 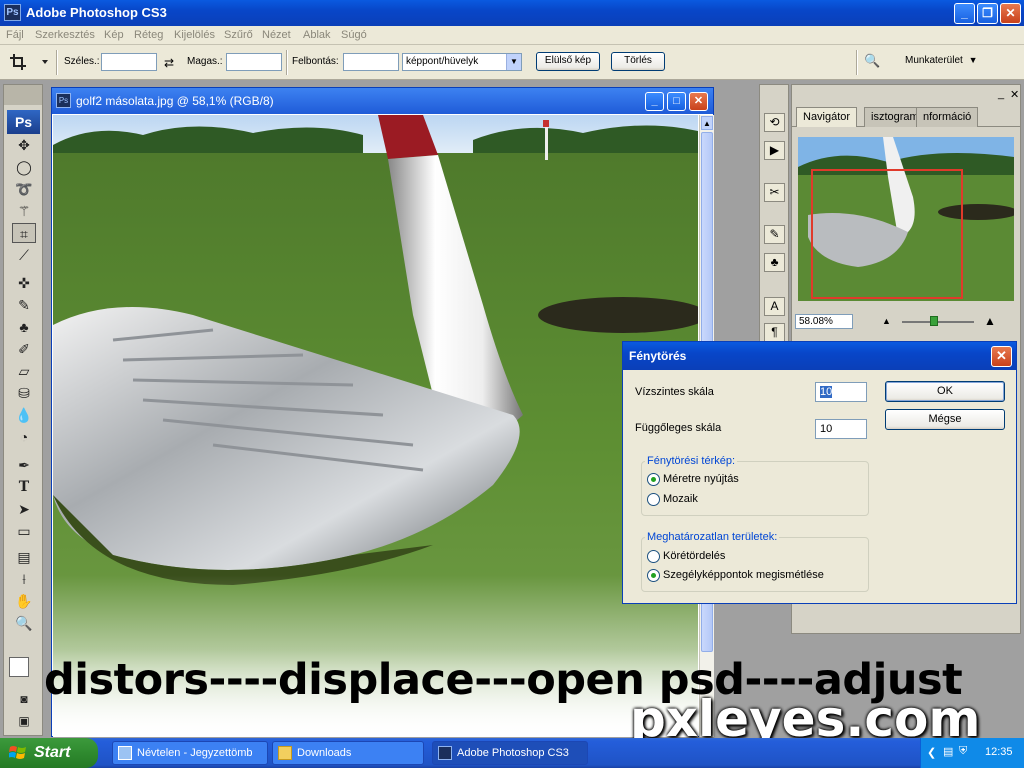 What do you see at coordinates (1001, 94) in the screenshot?
I see `panel-minimize-button: _` at bounding box center [1001, 94].